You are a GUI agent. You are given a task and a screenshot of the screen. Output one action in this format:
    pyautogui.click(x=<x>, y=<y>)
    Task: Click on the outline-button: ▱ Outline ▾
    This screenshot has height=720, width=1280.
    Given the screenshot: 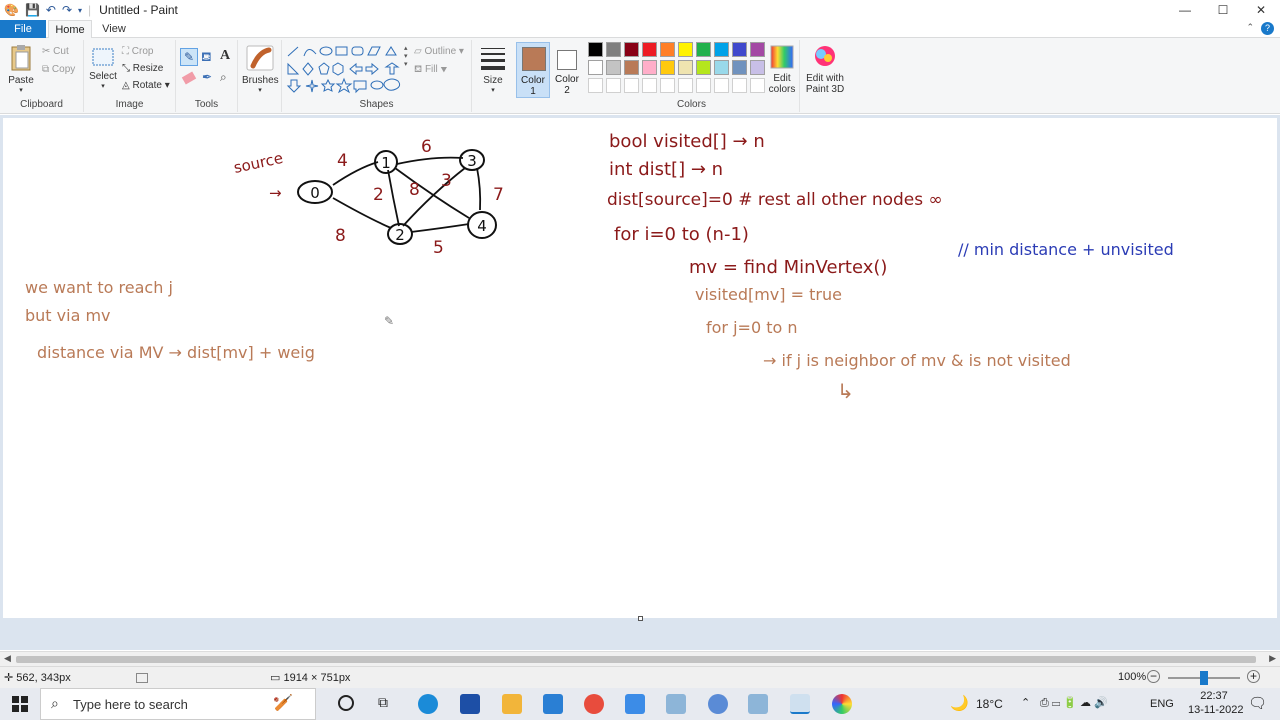 What is the action you would take?
    pyautogui.click(x=439, y=51)
    